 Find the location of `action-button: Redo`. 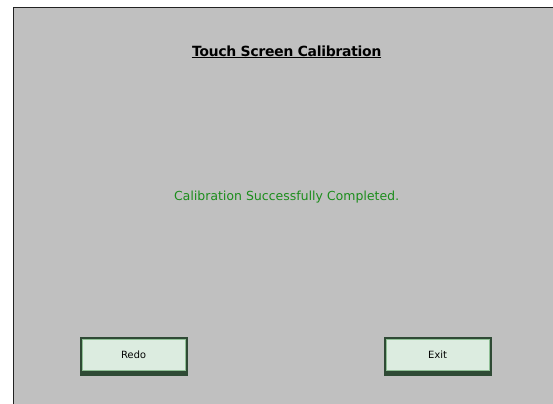

action-button: Redo is located at coordinates (134, 356).